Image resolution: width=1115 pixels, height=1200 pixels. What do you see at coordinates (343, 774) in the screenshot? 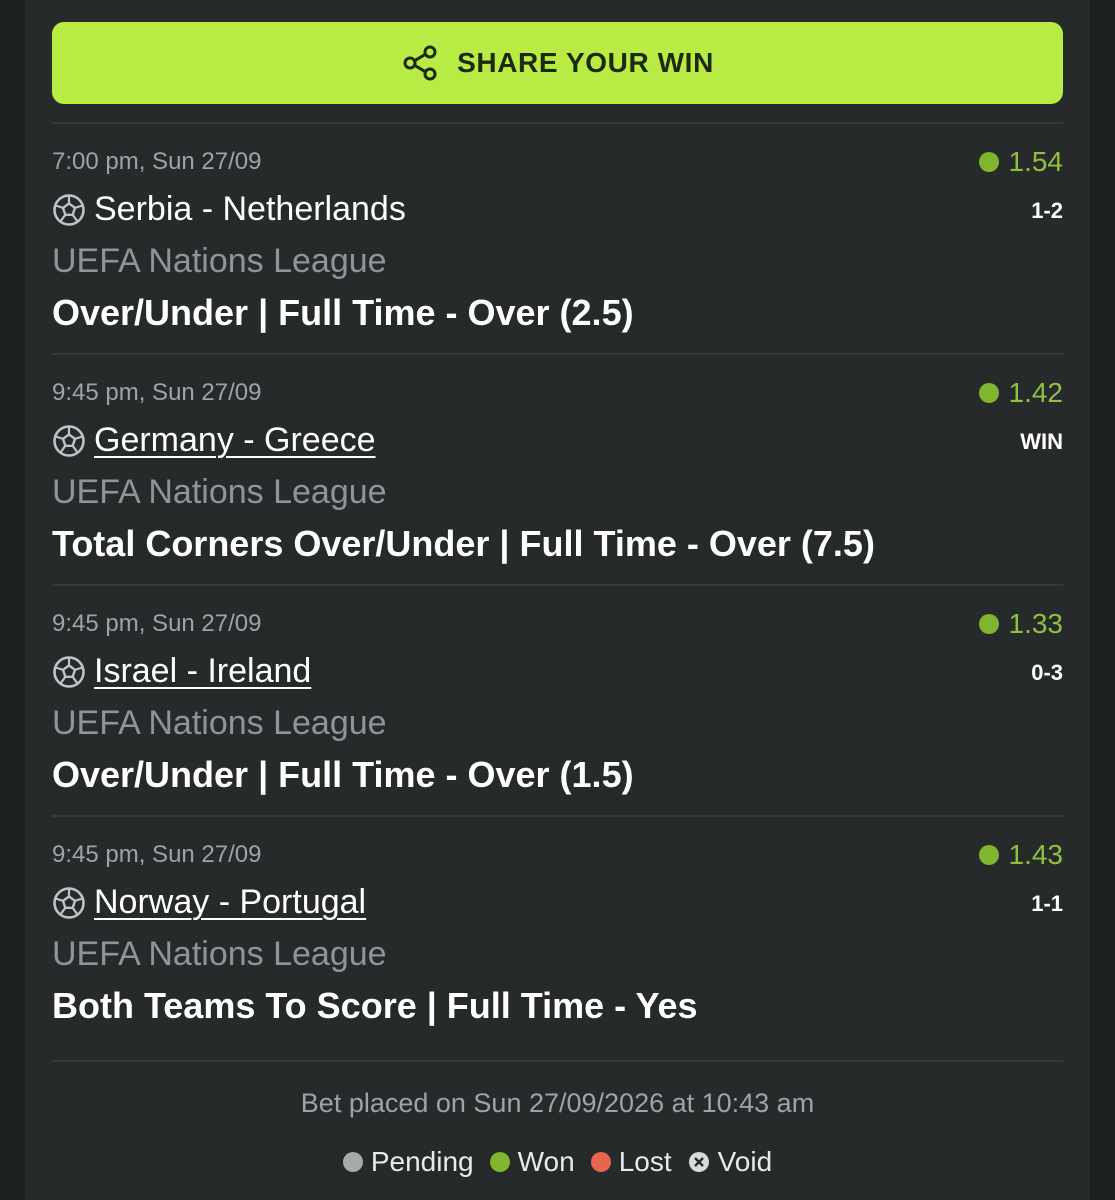
I see `bet-market: Over/Under | Full Time - Over (1.5)` at bounding box center [343, 774].